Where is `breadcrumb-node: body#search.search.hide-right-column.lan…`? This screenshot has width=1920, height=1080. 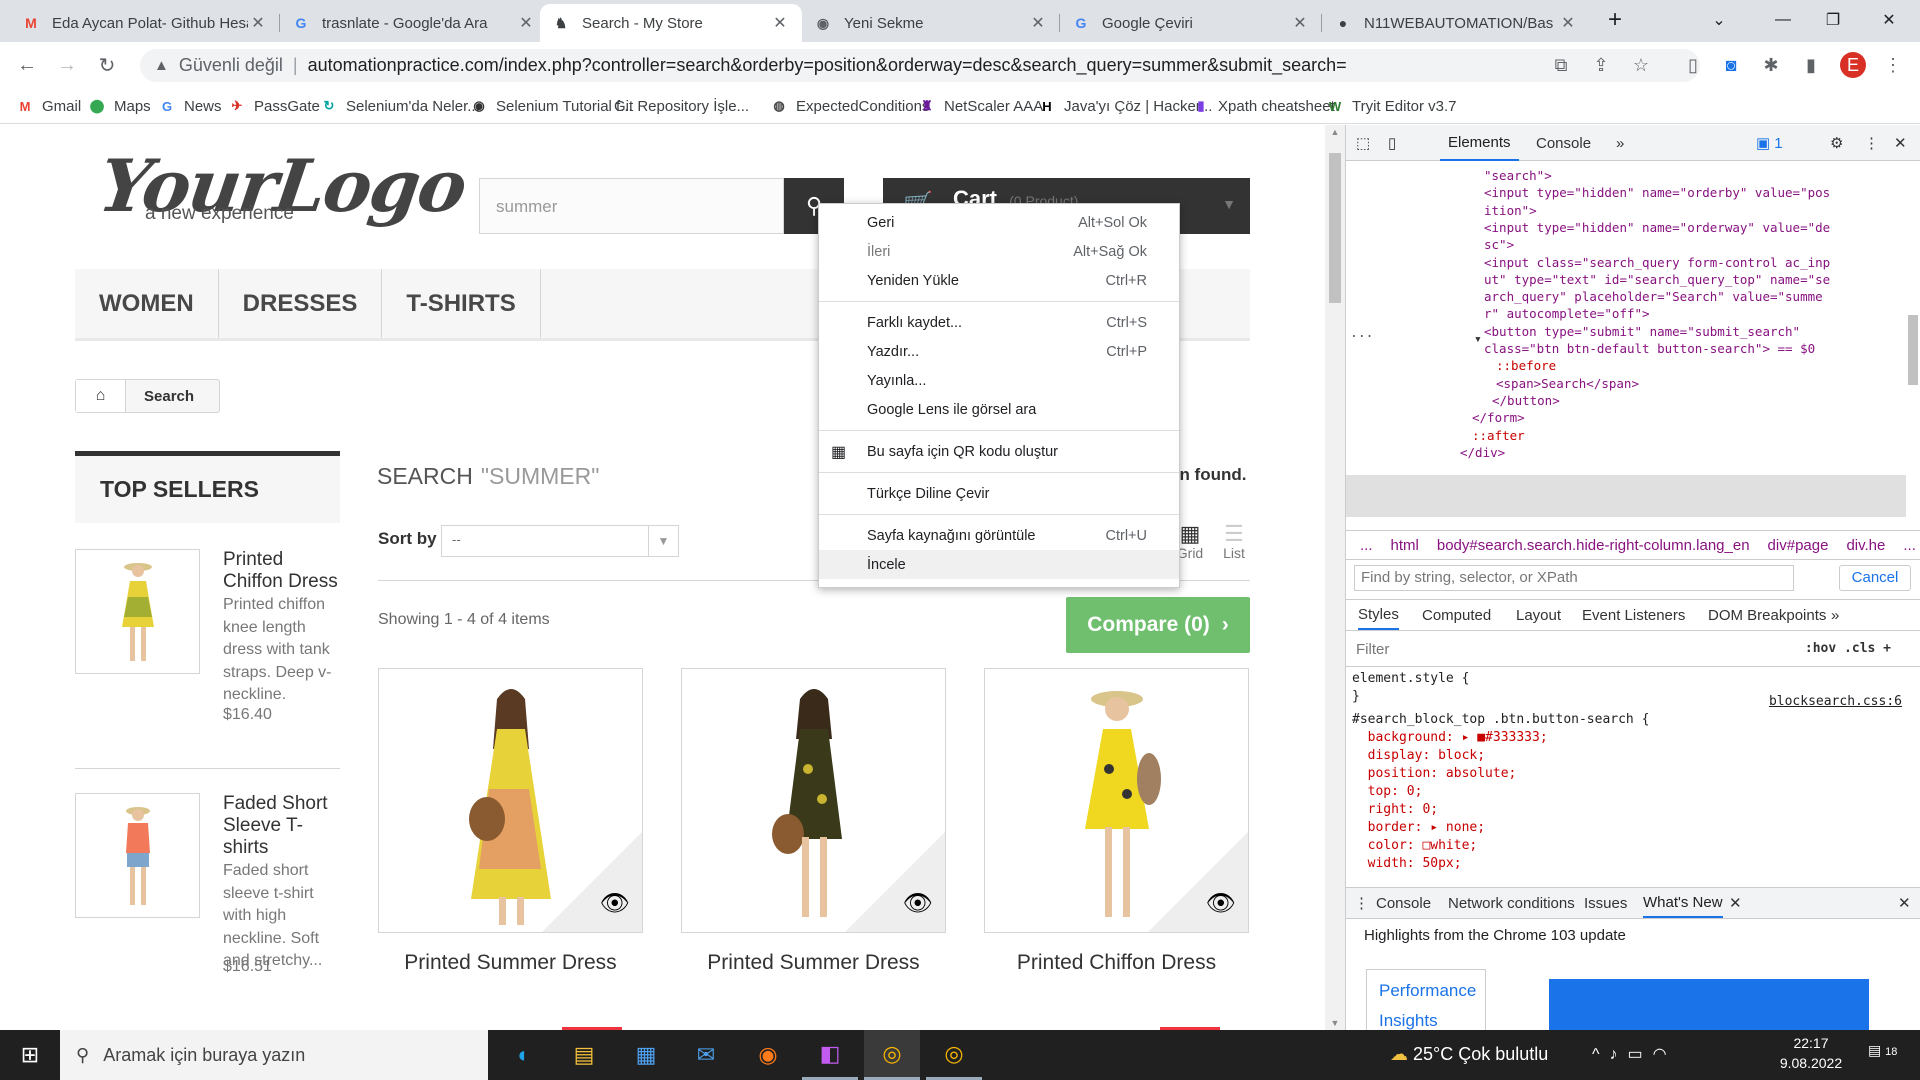 breadcrumb-node: body#search.search.hide-right-column.lan… is located at coordinates (1593, 545).